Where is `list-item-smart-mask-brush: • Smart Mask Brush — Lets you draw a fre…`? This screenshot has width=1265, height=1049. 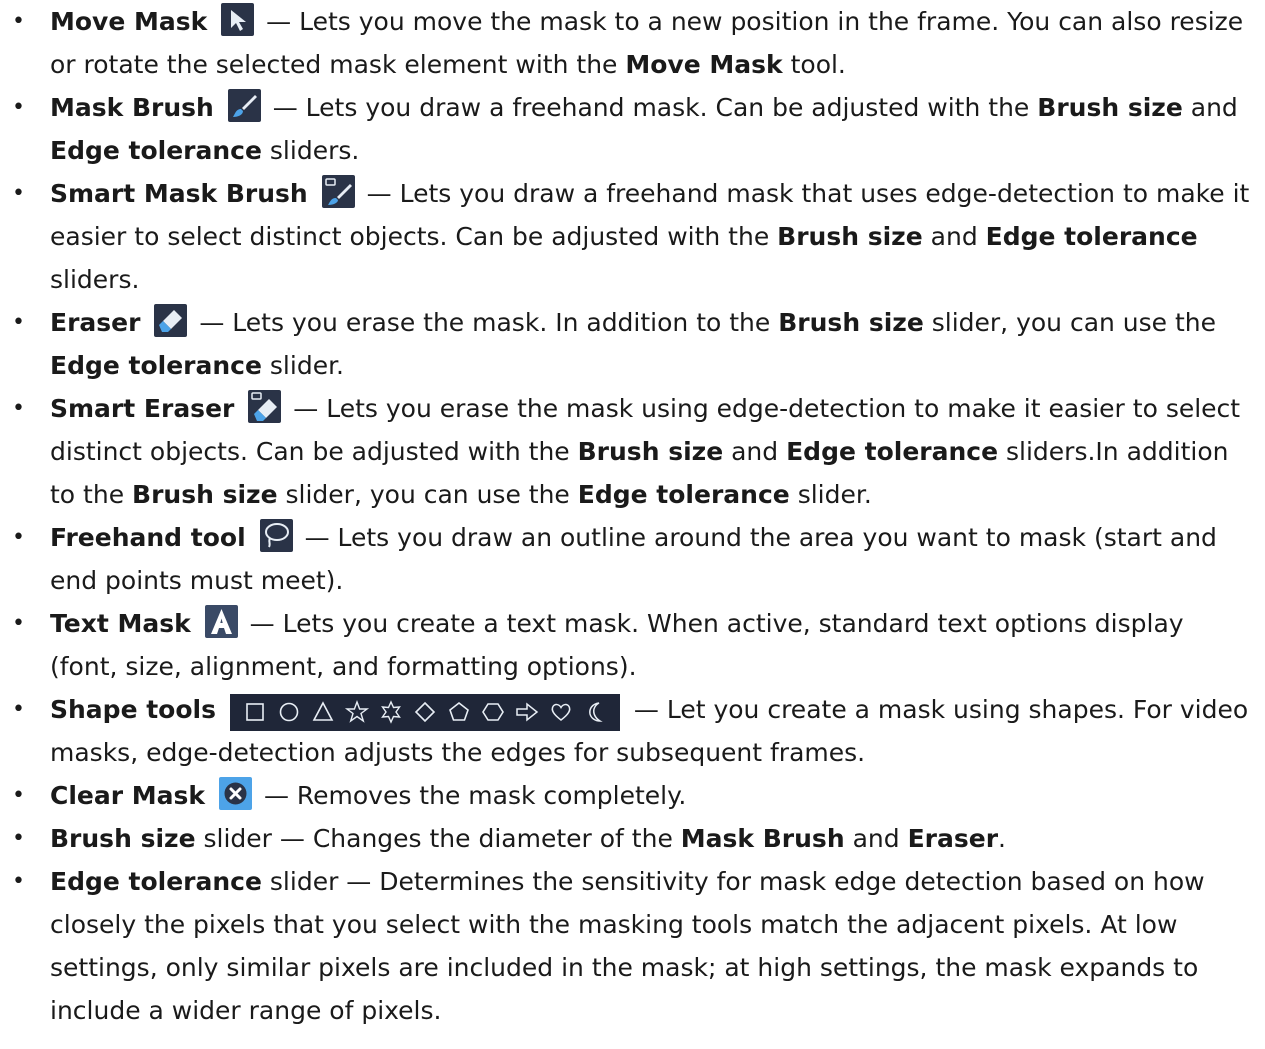 list-item-smart-mask-brush: • Smart Mask Brush — Lets you draw a fre… is located at coordinates (627, 236).